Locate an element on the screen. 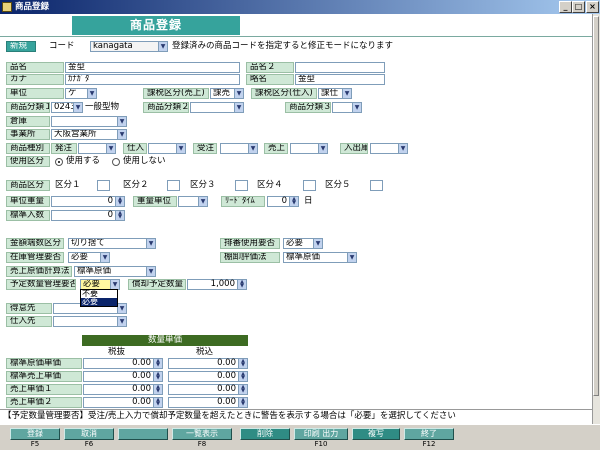 The image size is (600, 450). cat3-select: ▼ is located at coordinates (347, 107).